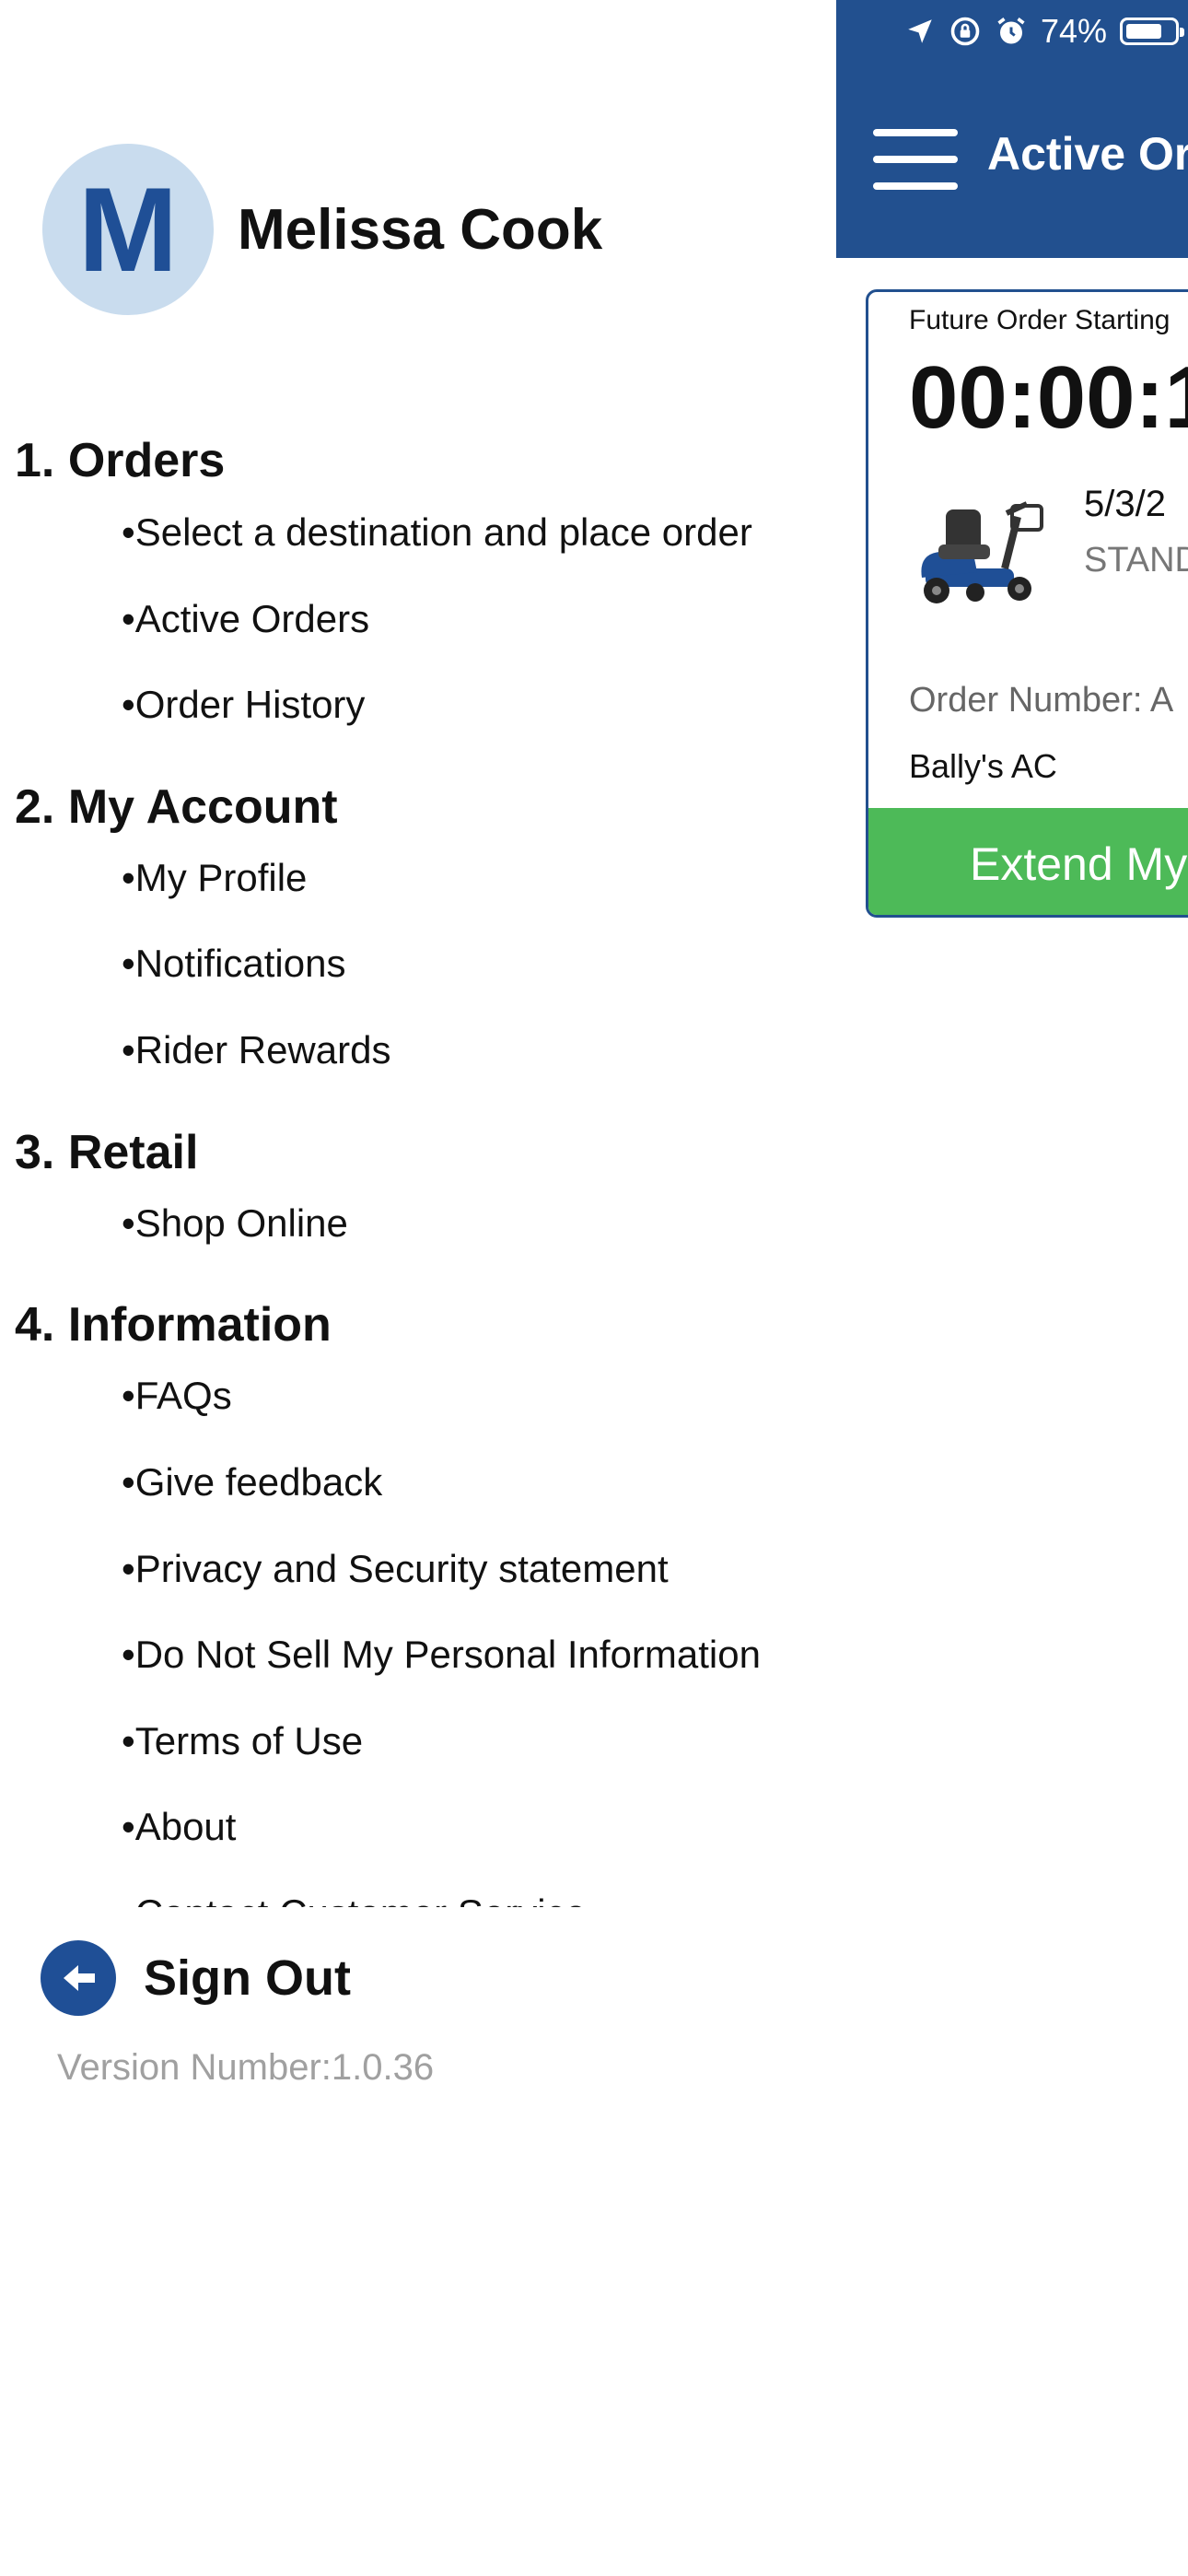 The height and width of the screenshot is (2576, 1188). I want to click on battery-percent: 74%, so click(1073, 31).